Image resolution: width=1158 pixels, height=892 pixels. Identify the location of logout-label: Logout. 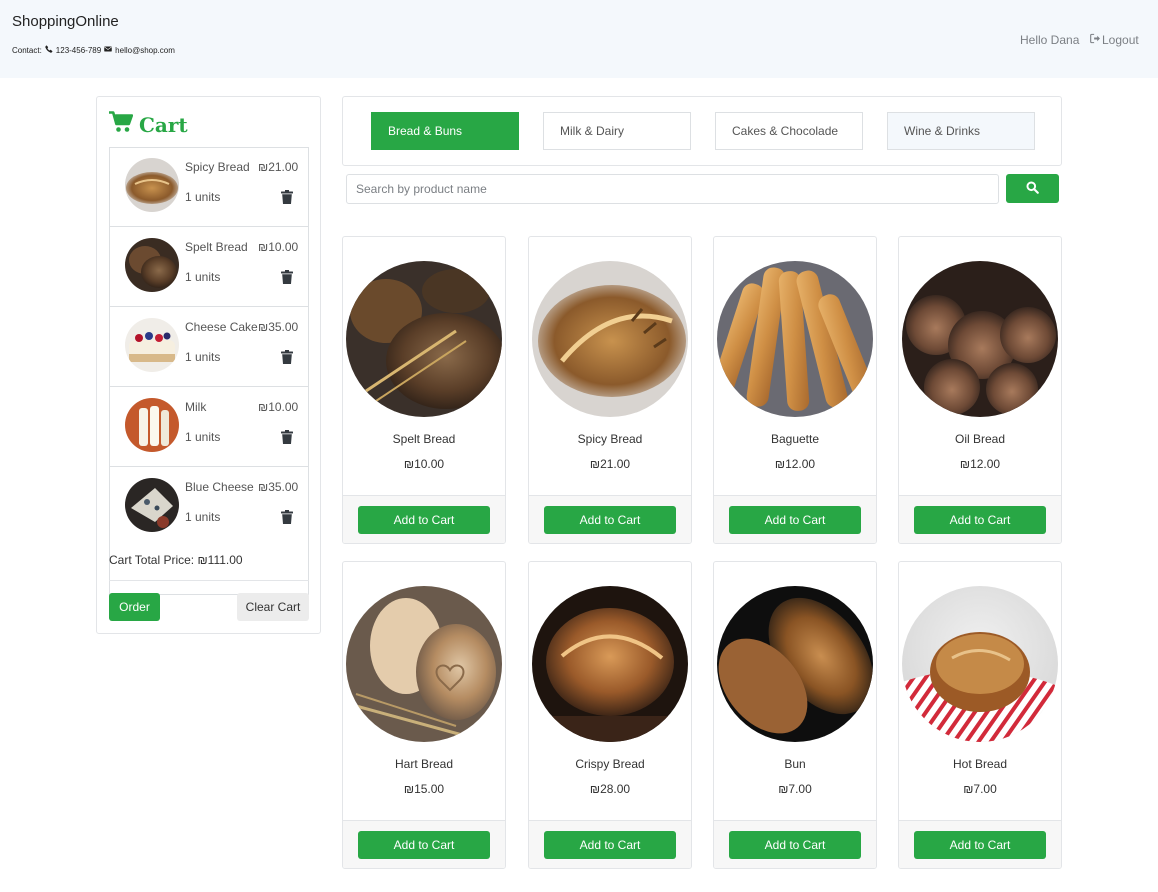
(1120, 40).